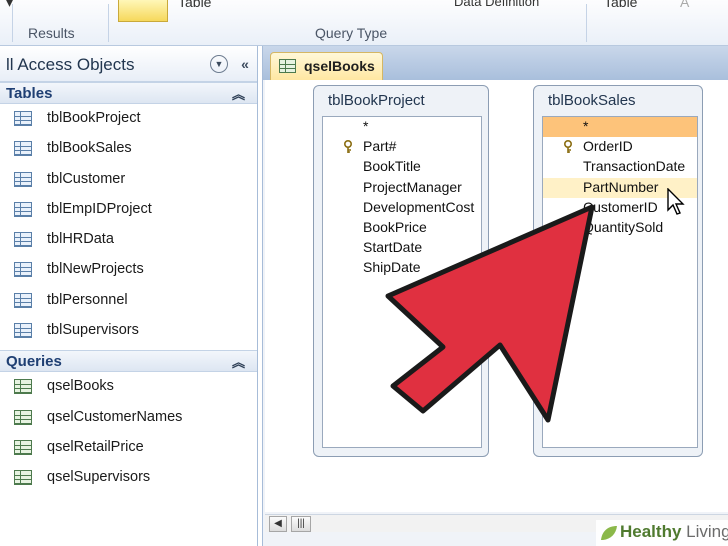 Image resolution: width=728 pixels, height=546 pixels. What do you see at coordinates (89, 148) in the screenshot?
I see `nav-item-label: tblBookSales` at bounding box center [89, 148].